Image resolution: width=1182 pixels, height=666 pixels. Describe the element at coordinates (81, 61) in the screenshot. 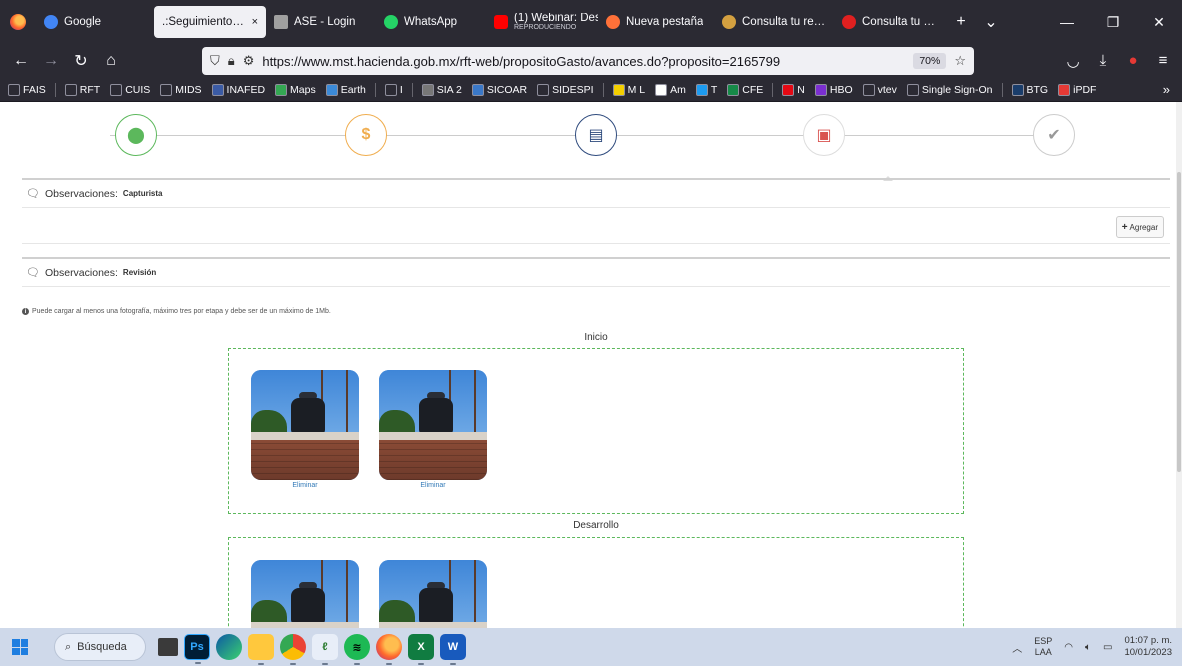

I see `reload-icon: ↻` at that location.